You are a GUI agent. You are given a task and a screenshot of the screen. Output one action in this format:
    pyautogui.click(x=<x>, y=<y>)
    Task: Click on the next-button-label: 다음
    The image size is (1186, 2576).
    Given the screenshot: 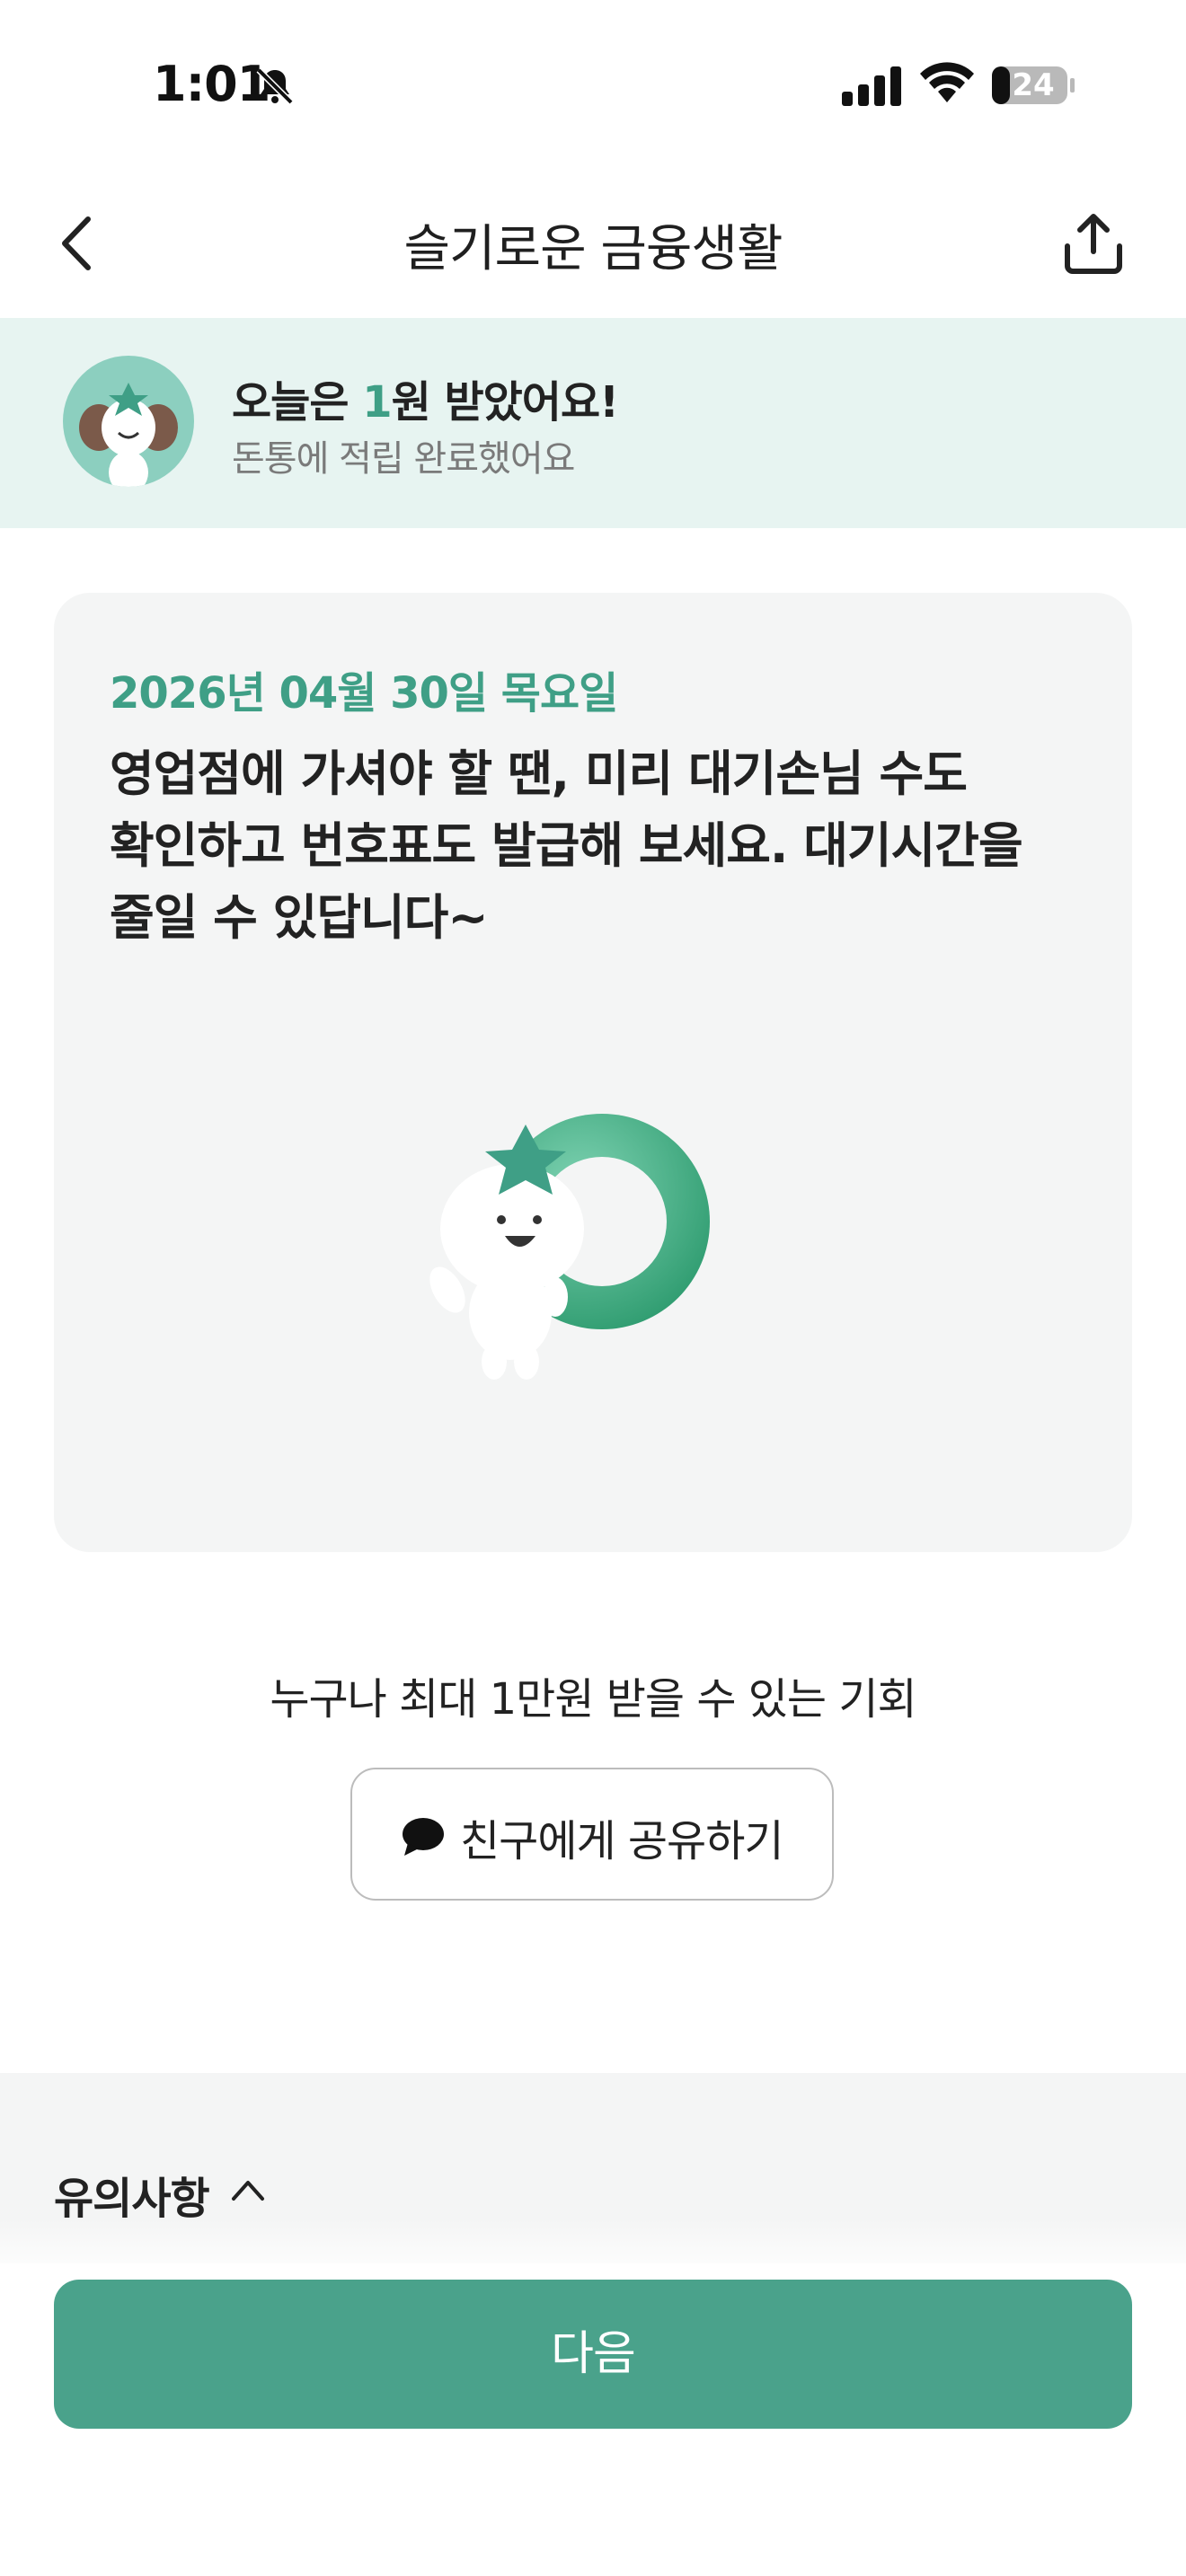 What is the action you would take?
    pyautogui.click(x=593, y=2354)
    